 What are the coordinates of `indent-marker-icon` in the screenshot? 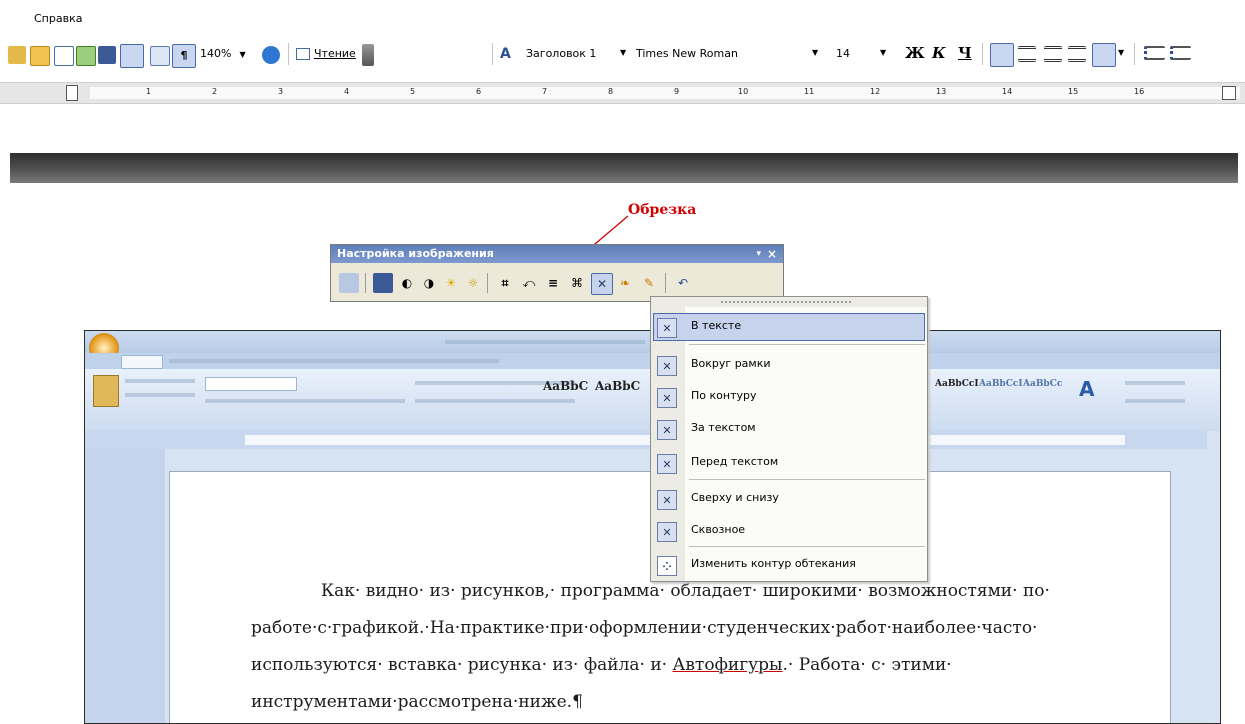 It's located at (72, 93).